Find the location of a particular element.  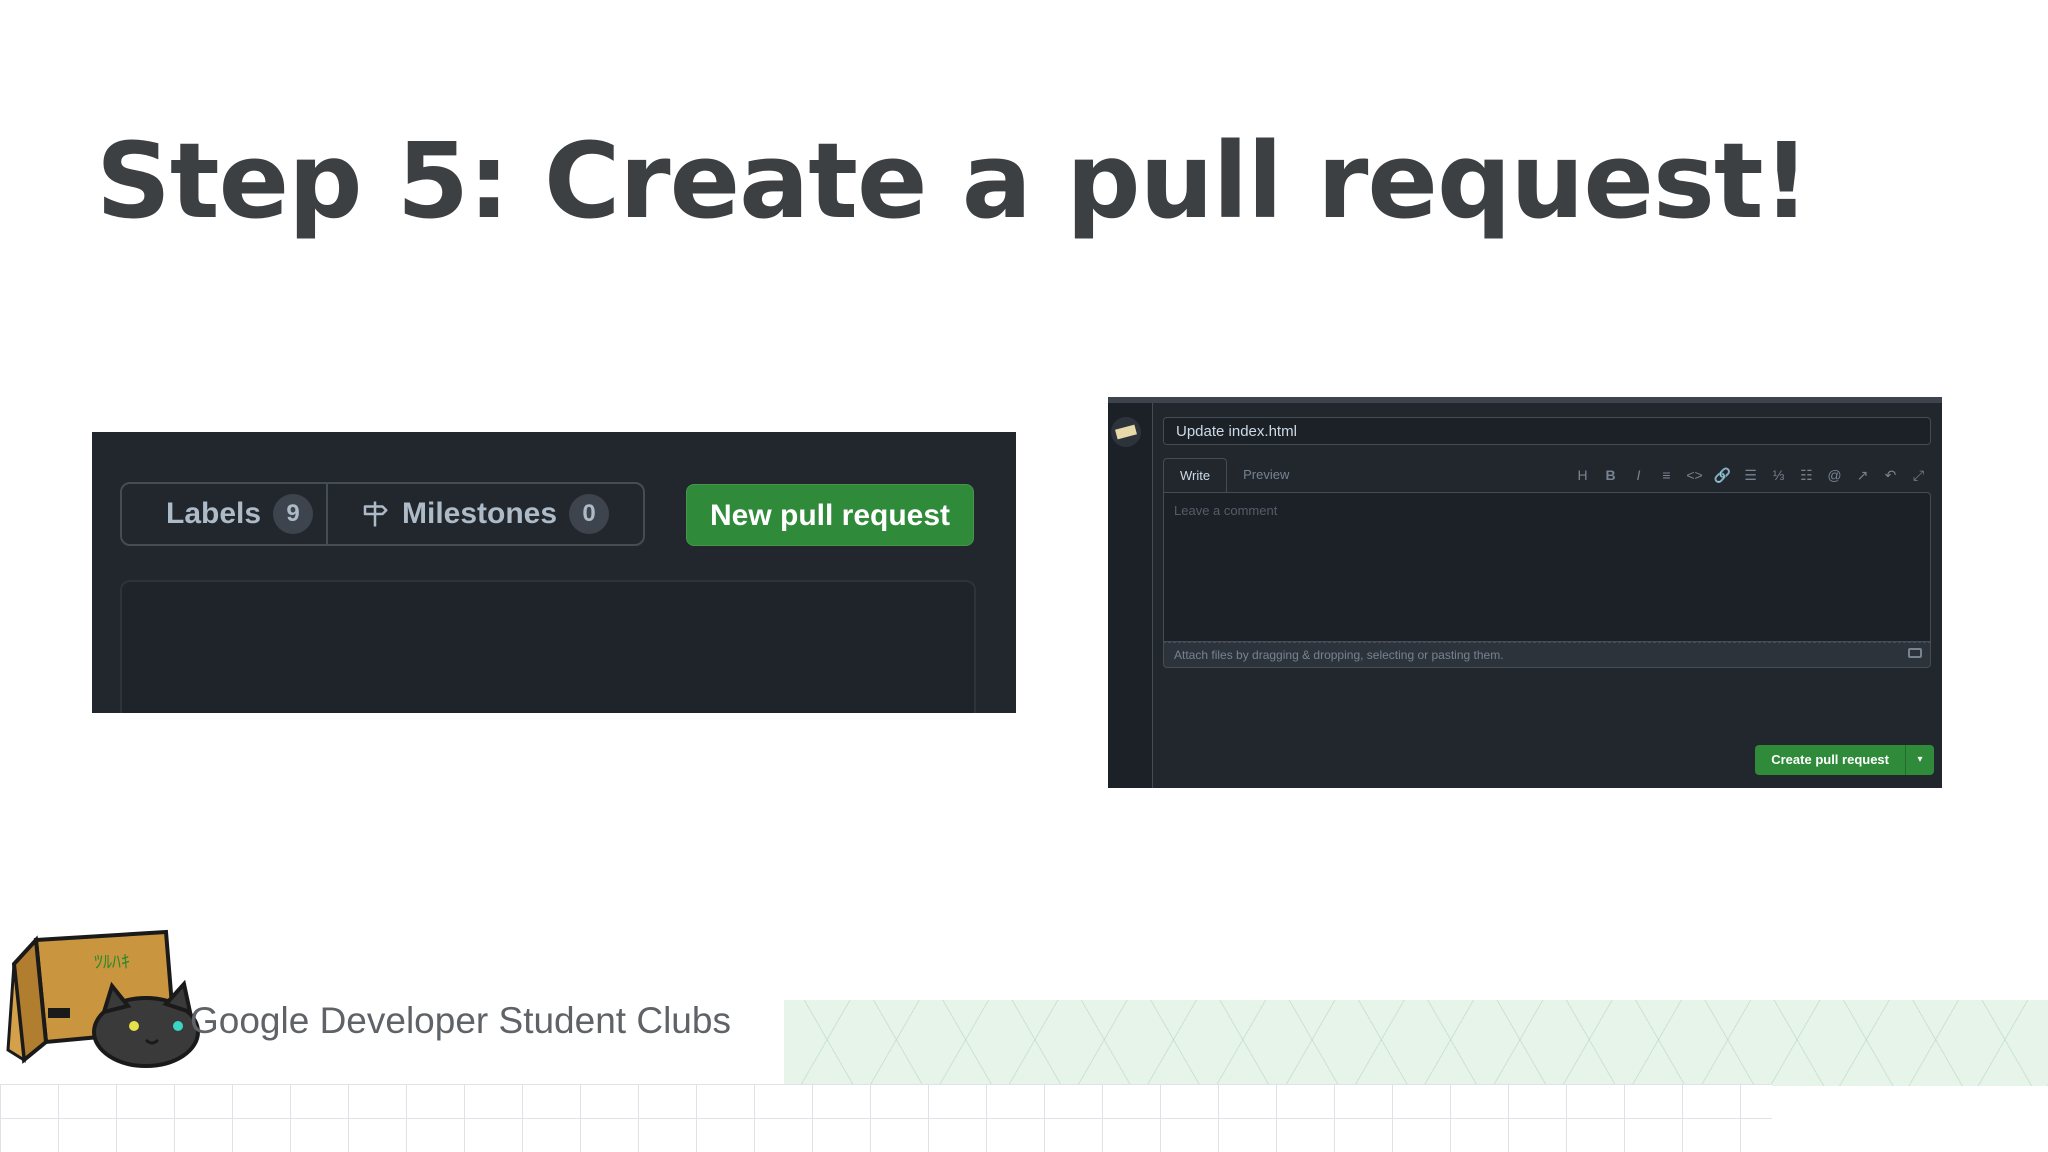

create-pull-request-button: Create pull request ▾ is located at coordinates (1844, 760).